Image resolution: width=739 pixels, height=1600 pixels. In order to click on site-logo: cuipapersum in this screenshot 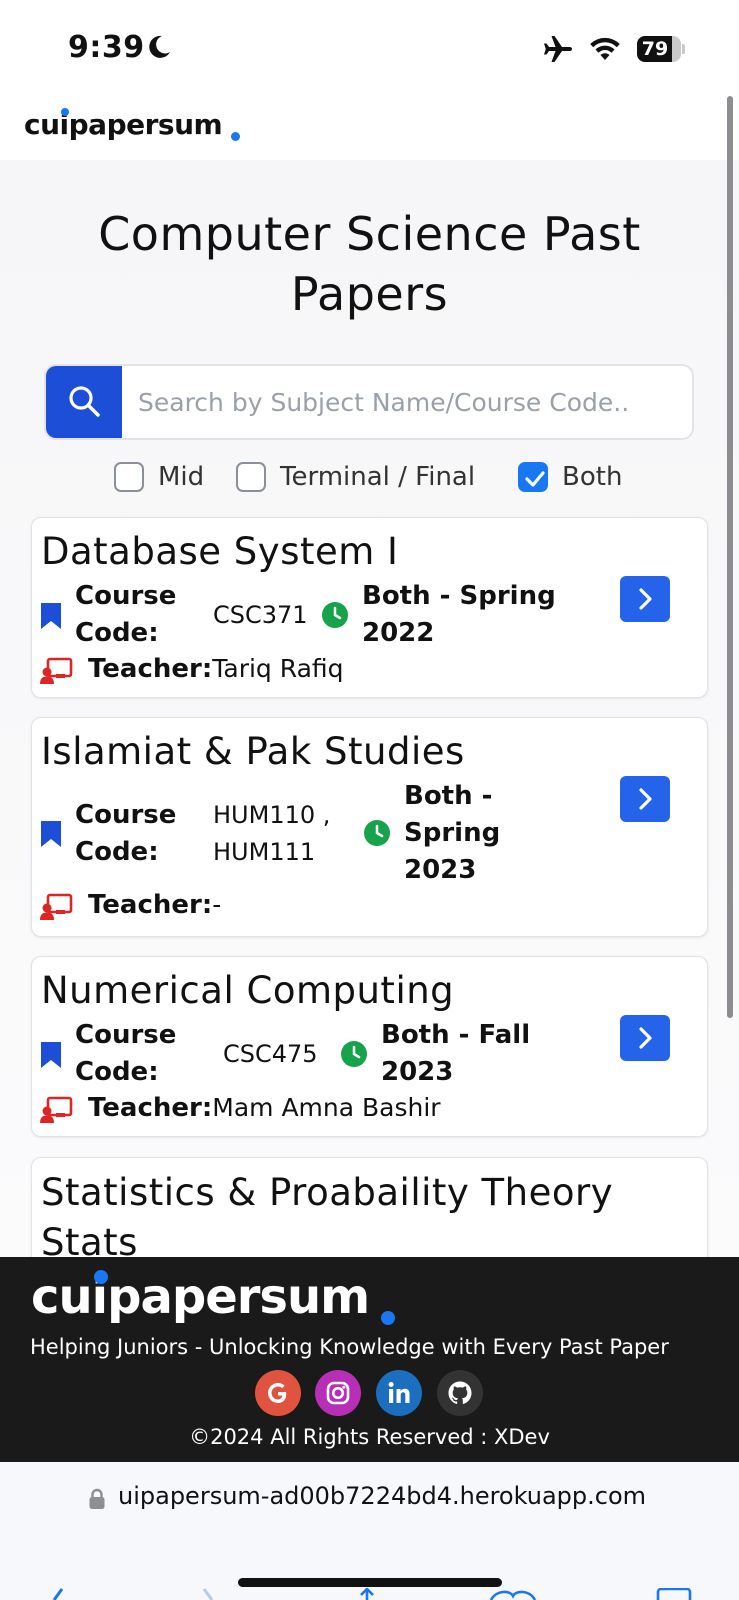, I will do `click(132, 124)`.